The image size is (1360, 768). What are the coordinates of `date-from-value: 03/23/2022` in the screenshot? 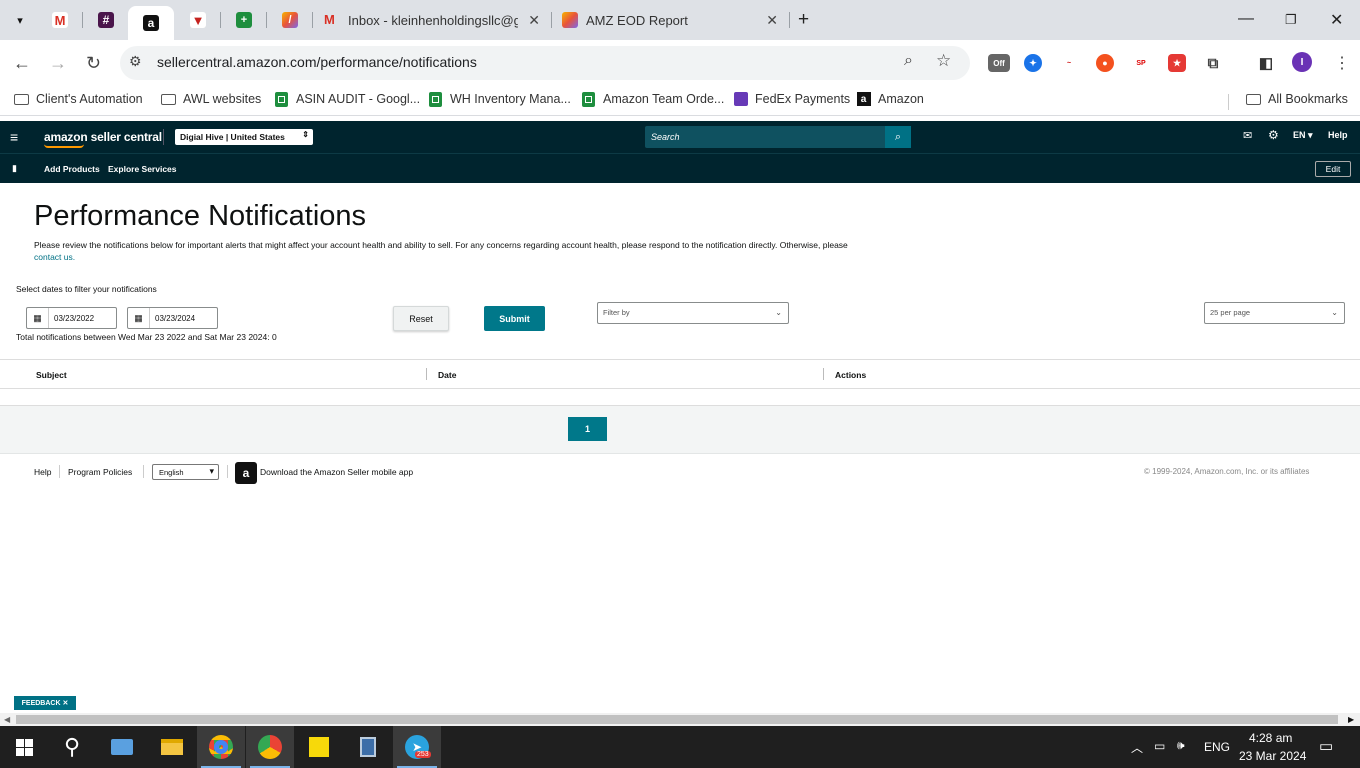 It's located at (74, 318).